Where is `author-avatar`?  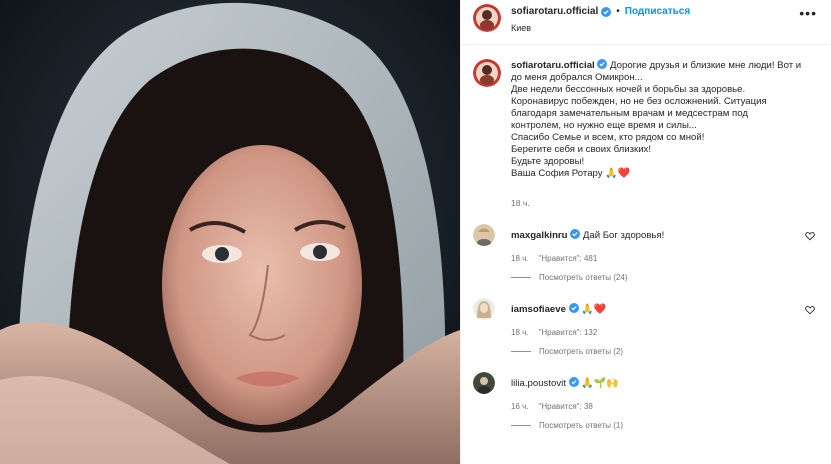 author-avatar is located at coordinates (487, 18).